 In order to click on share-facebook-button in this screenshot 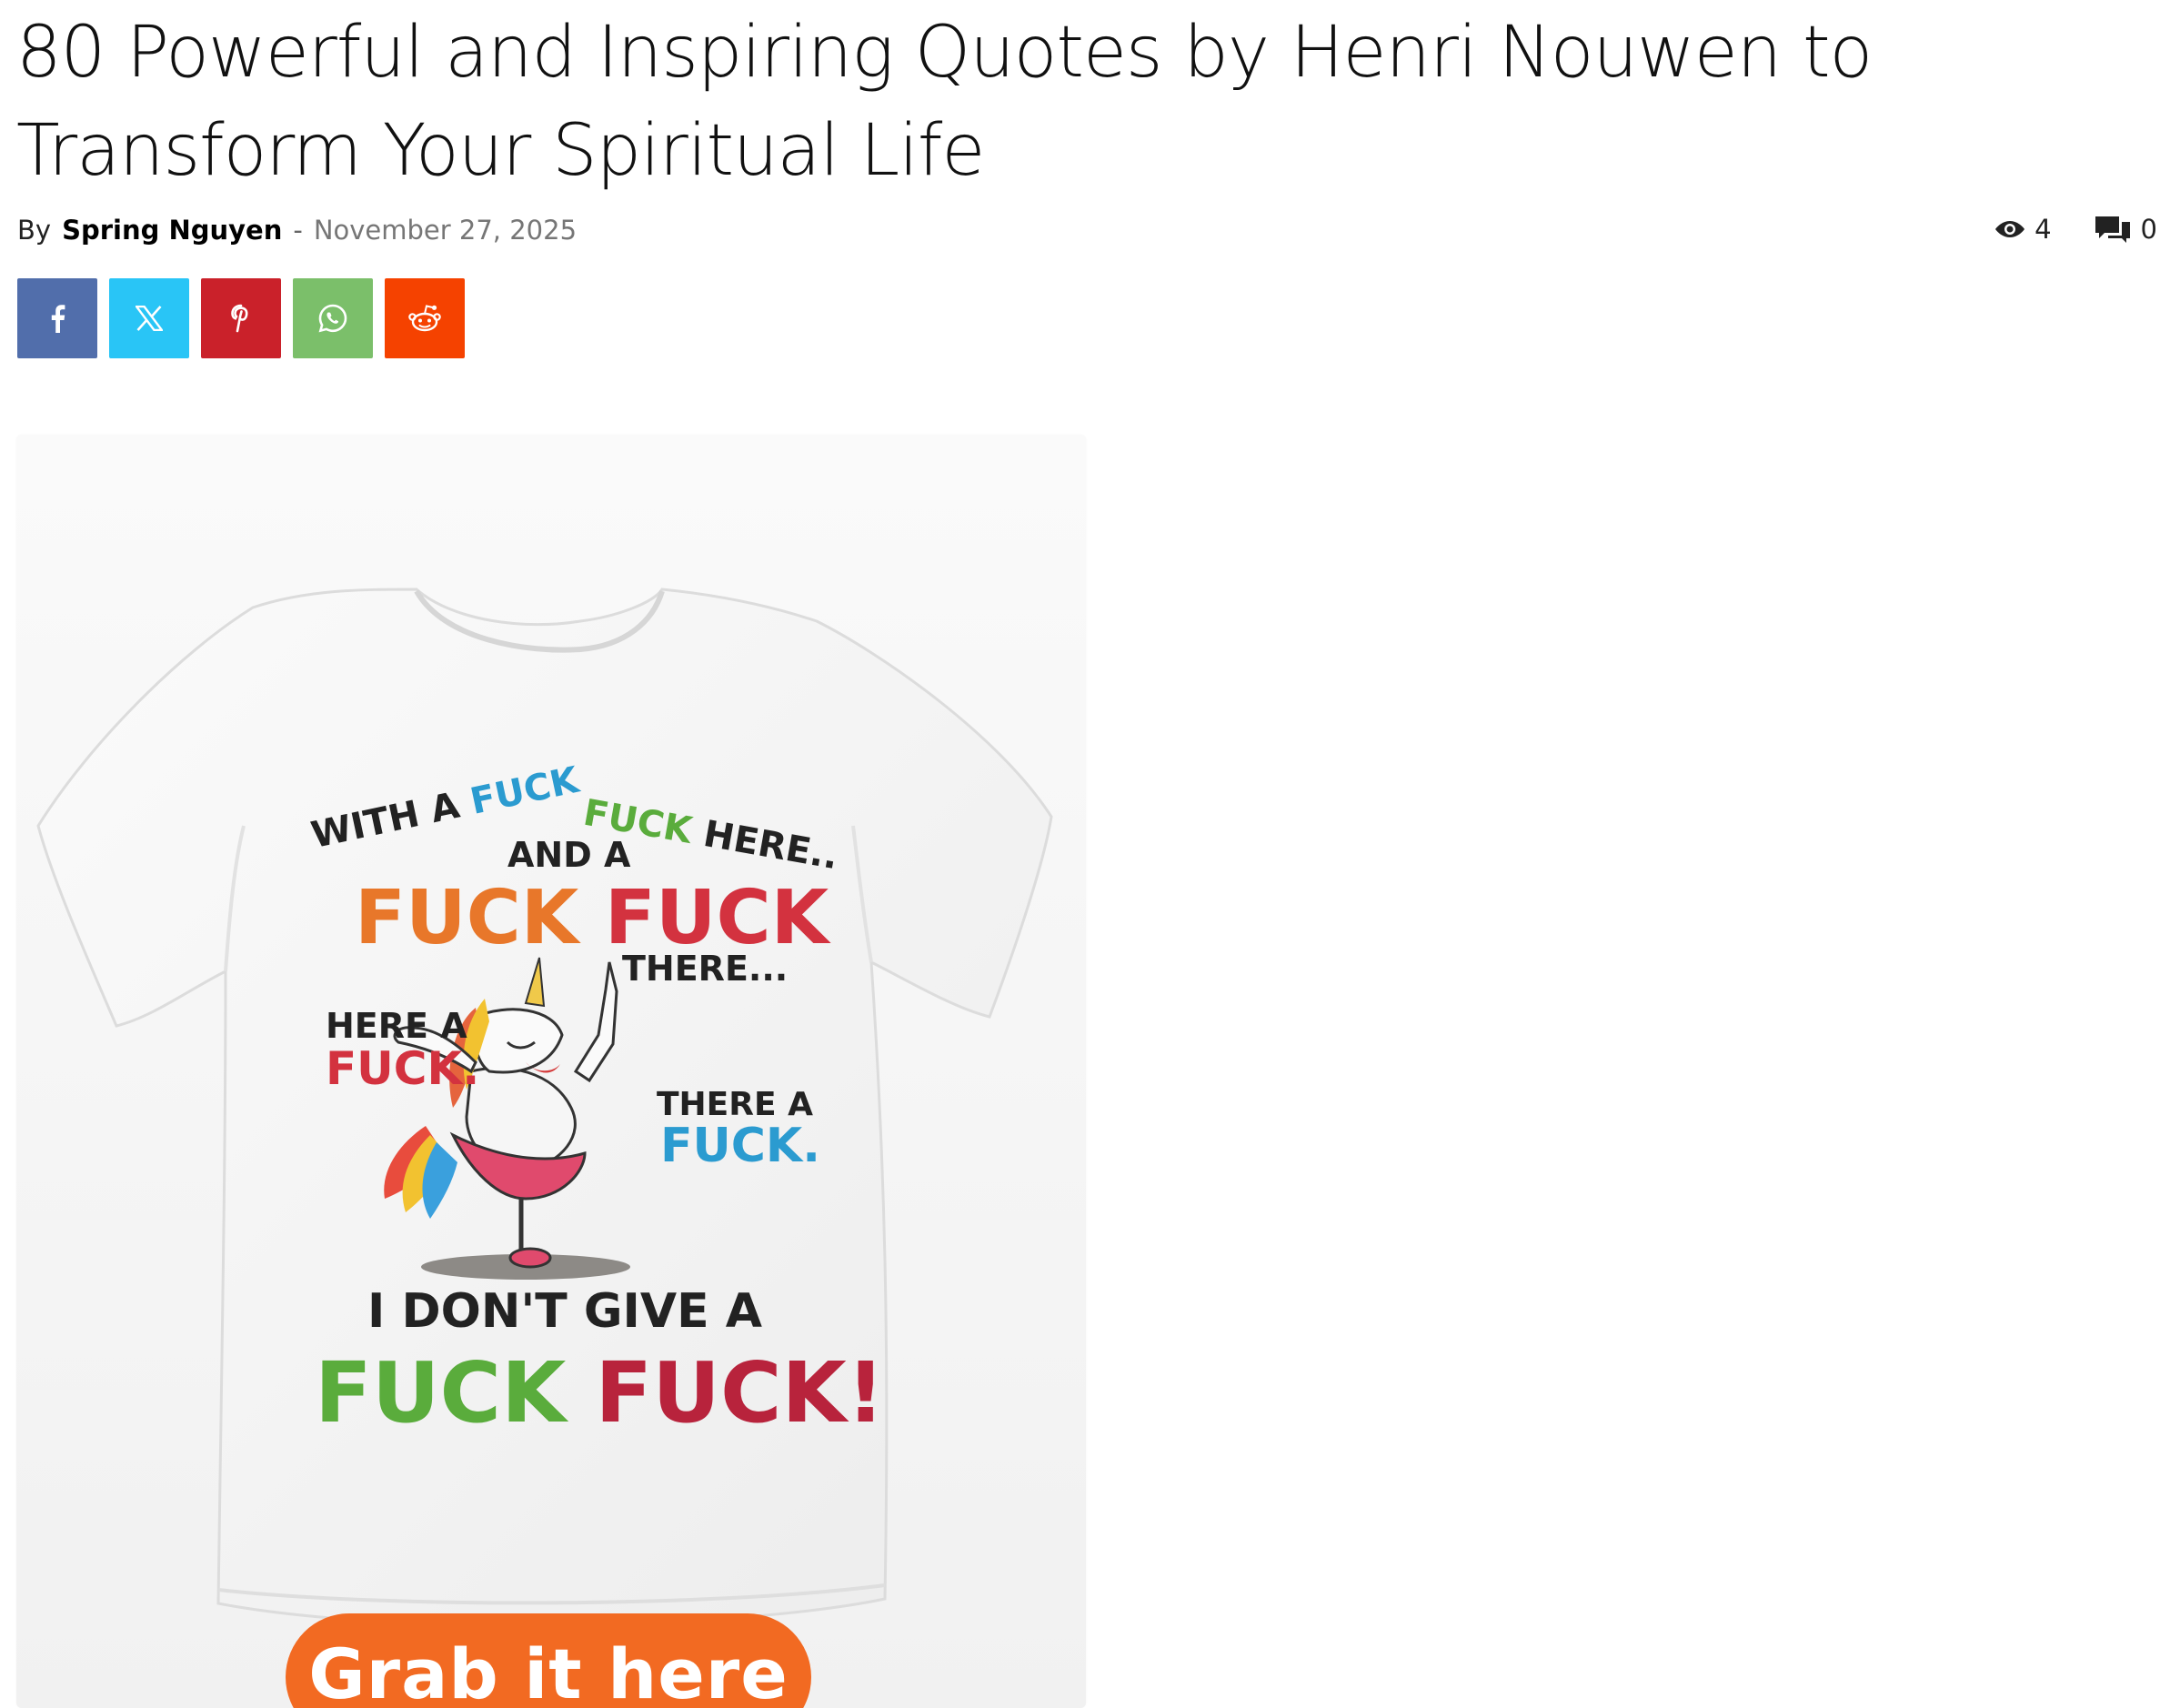, I will do `click(57, 318)`.